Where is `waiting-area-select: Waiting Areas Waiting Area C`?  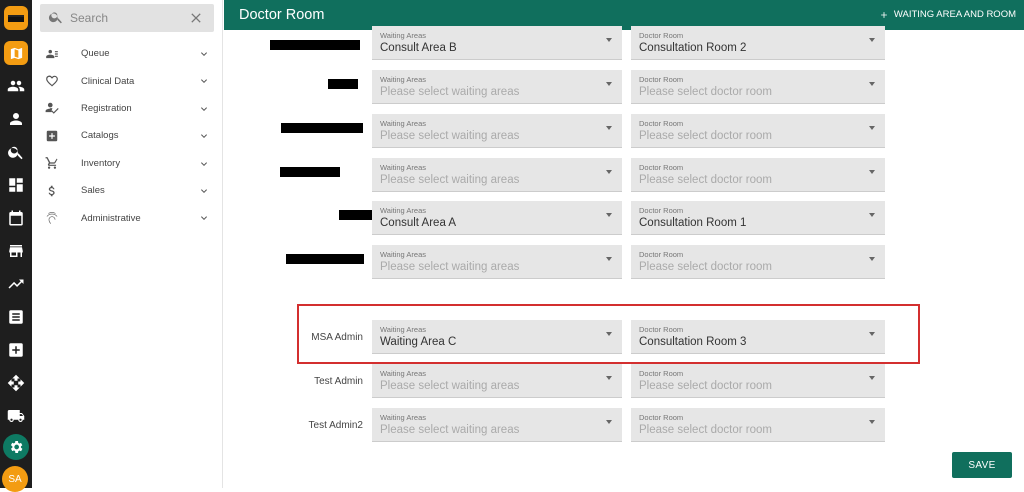
waiting-area-select: Waiting Areas Waiting Area C is located at coordinates (497, 337).